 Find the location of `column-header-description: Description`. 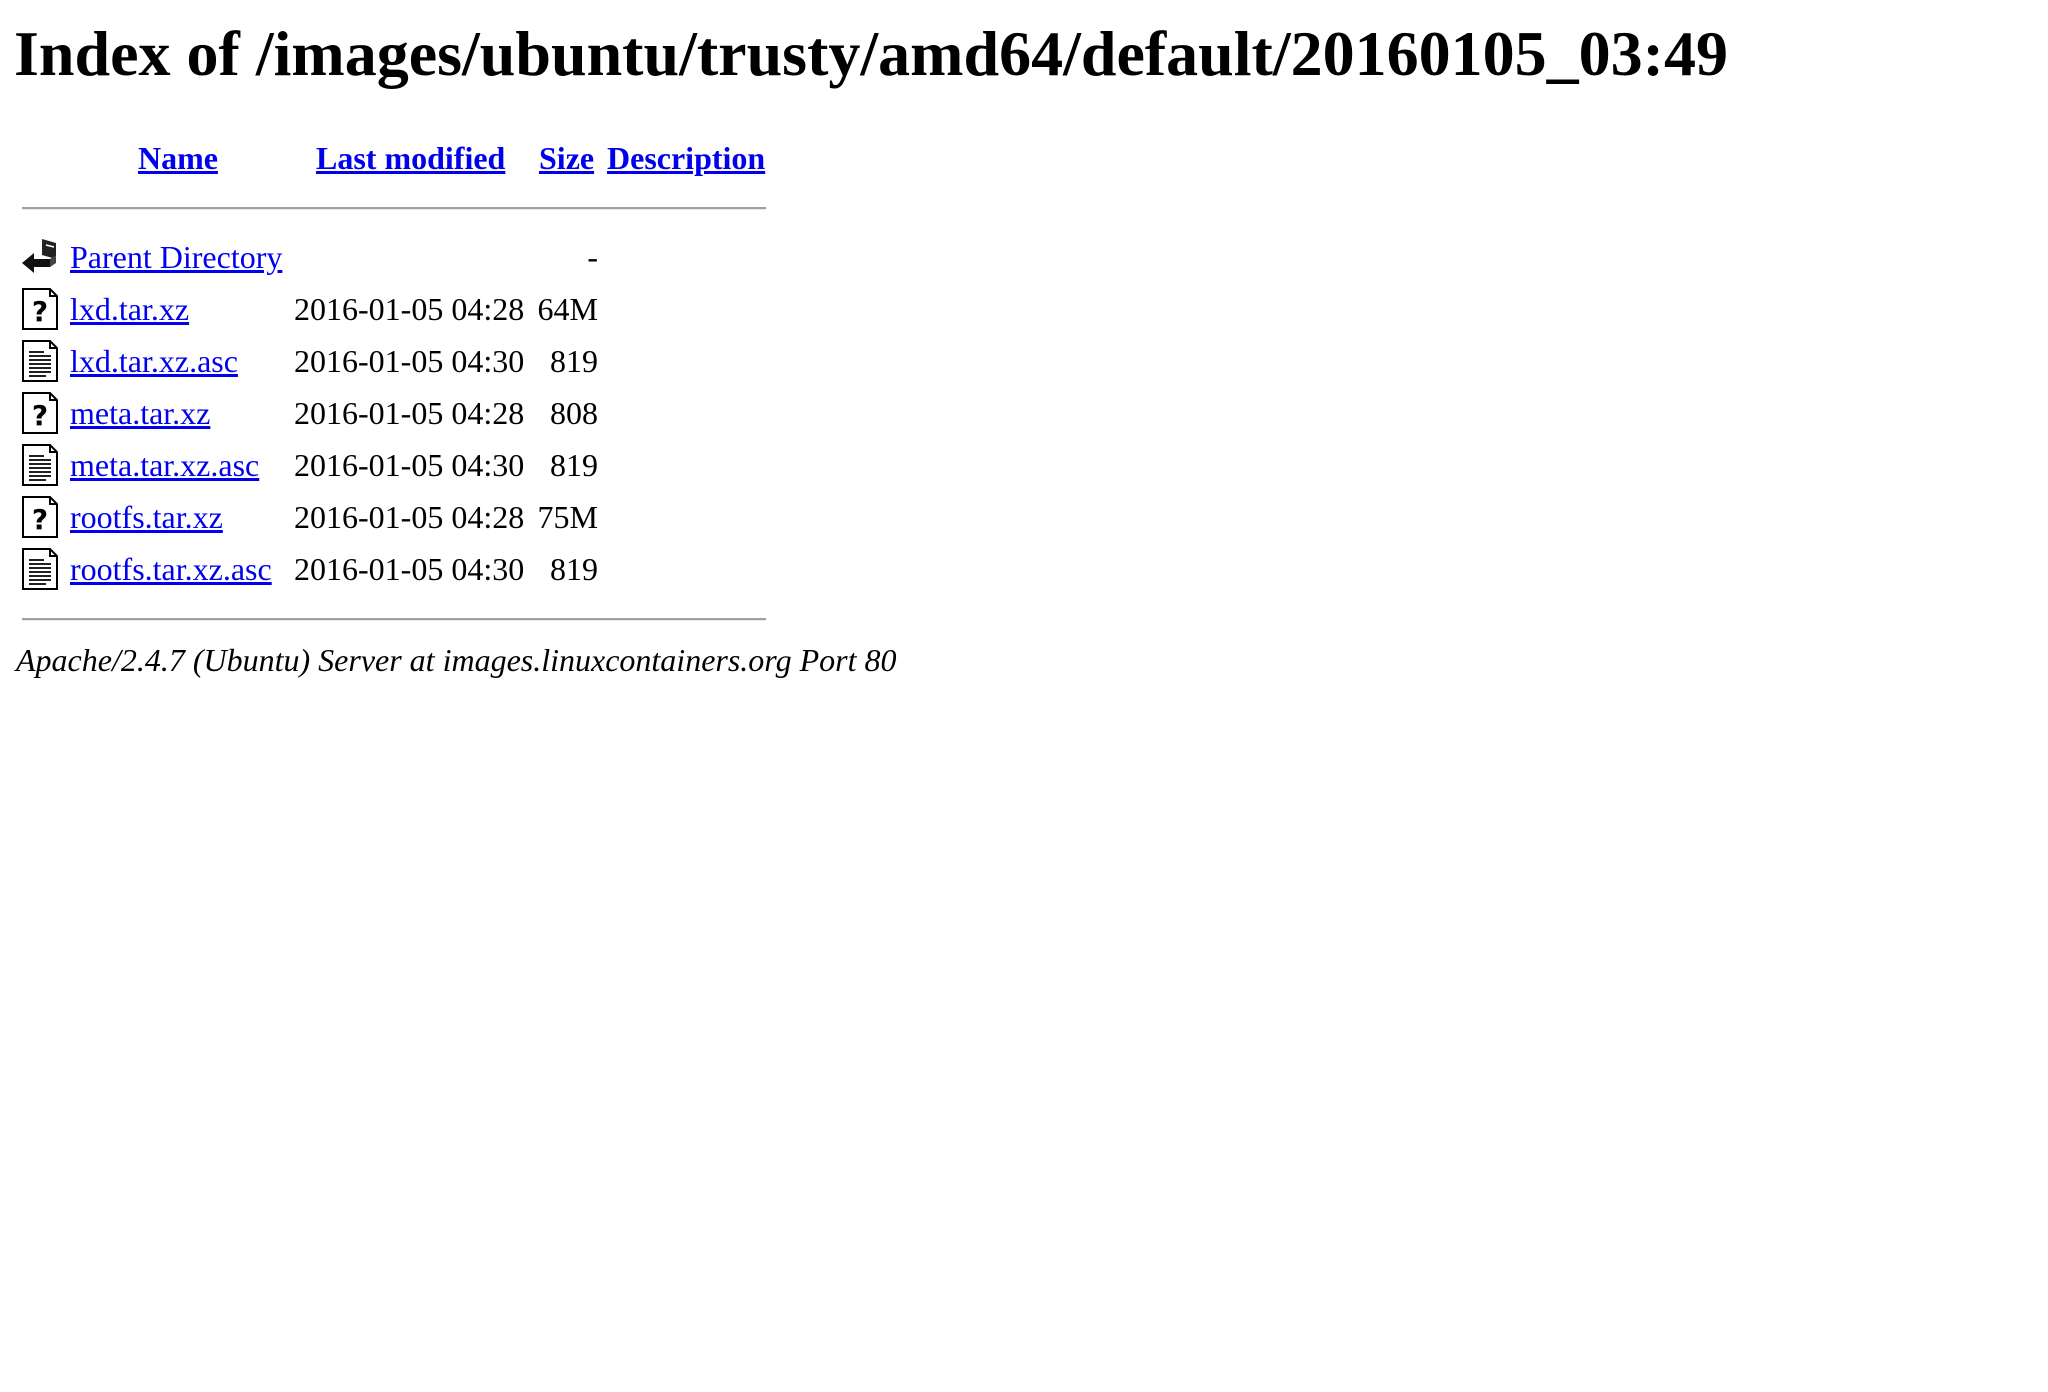

column-header-description: Description is located at coordinates (686, 158).